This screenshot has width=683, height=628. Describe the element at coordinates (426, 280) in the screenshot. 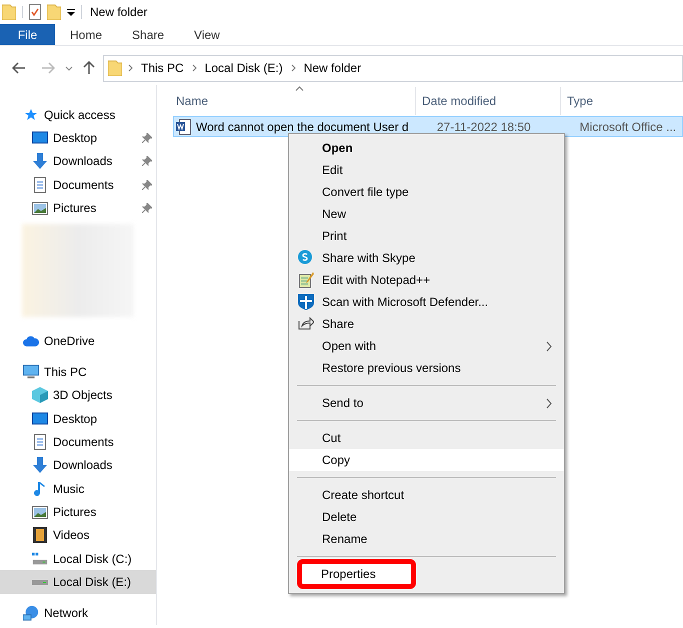

I see `menu-item: Edit with Notepad++` at that location.